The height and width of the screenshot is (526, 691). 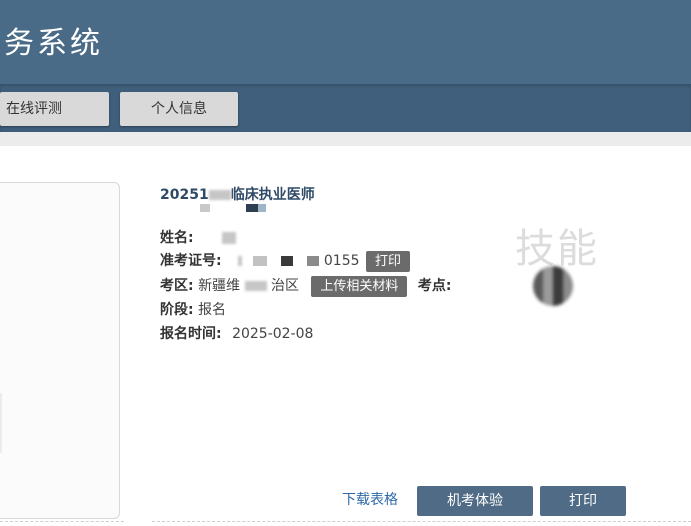 What do you see at coordinates (229, 238) in the screenshot?
I see `redacted-name` at bounding box center [229, 238].